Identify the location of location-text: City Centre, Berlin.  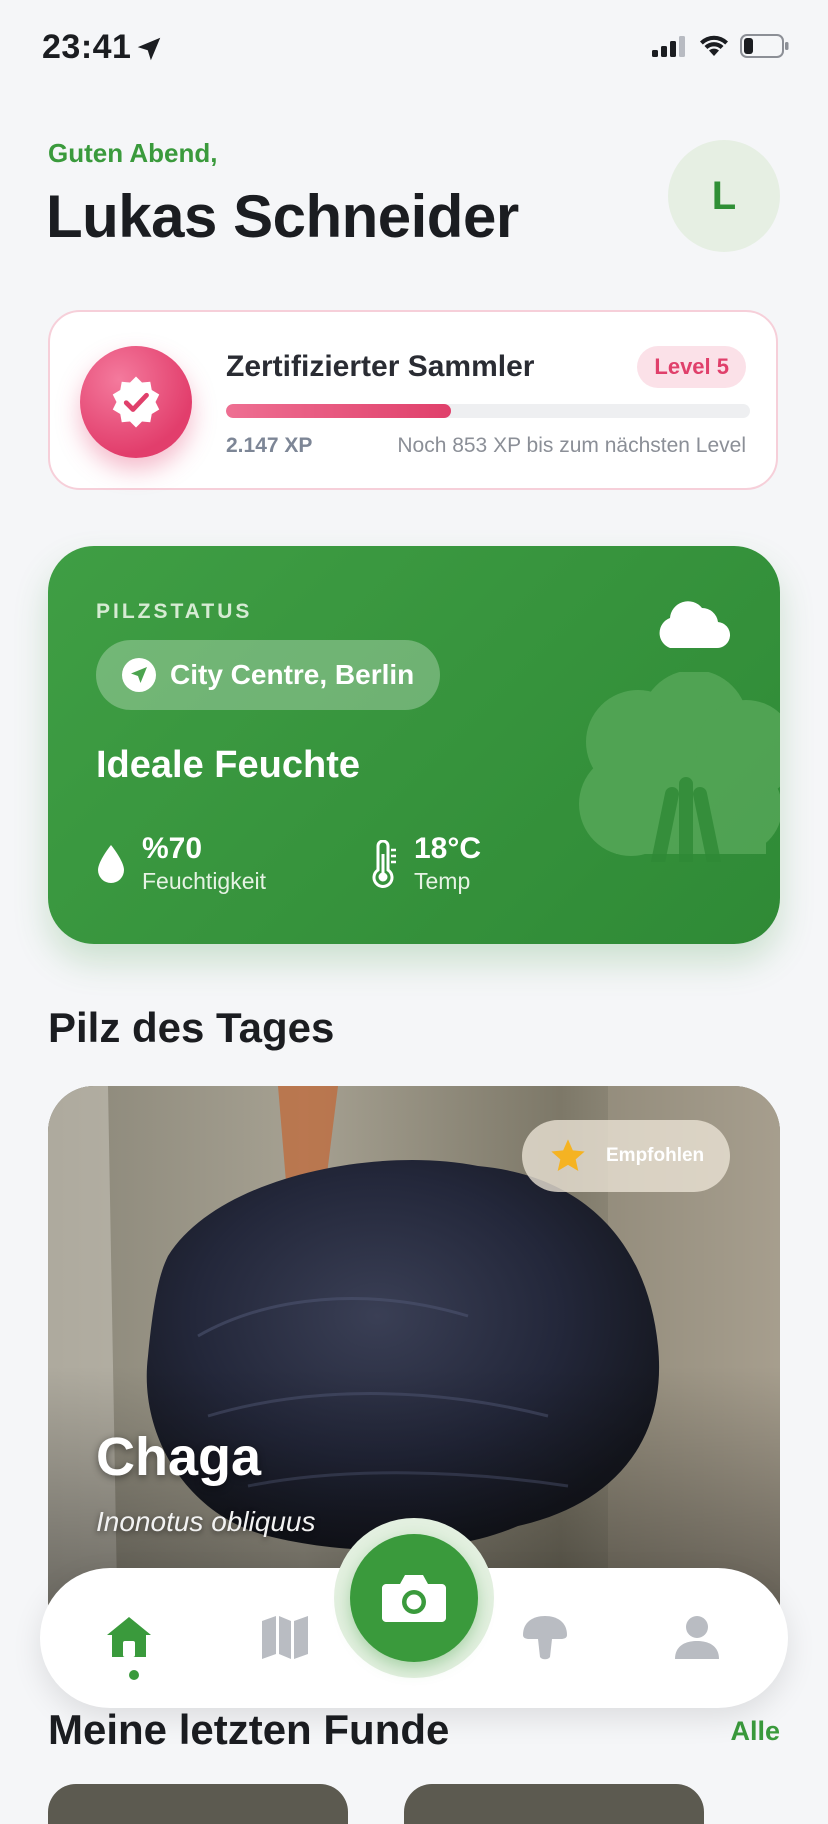
(292, 674).